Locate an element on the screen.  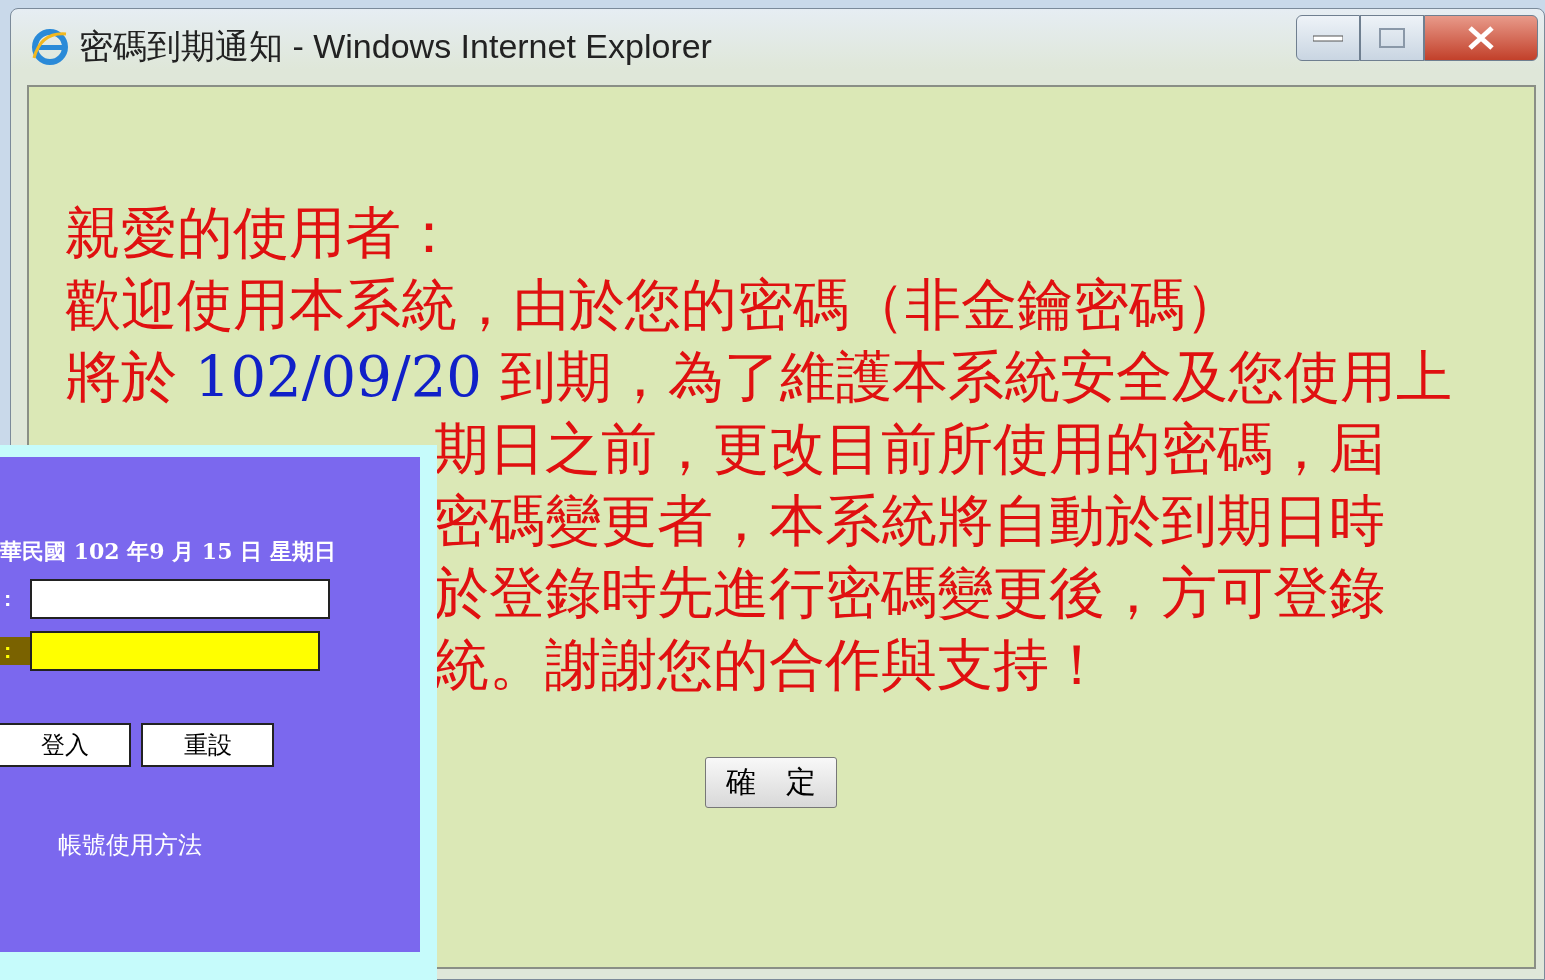
close-icon is located at coordinates (1481, 38).